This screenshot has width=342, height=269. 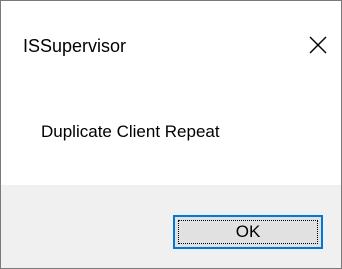 I want to click on close-icon, so click(x=318, y=45).